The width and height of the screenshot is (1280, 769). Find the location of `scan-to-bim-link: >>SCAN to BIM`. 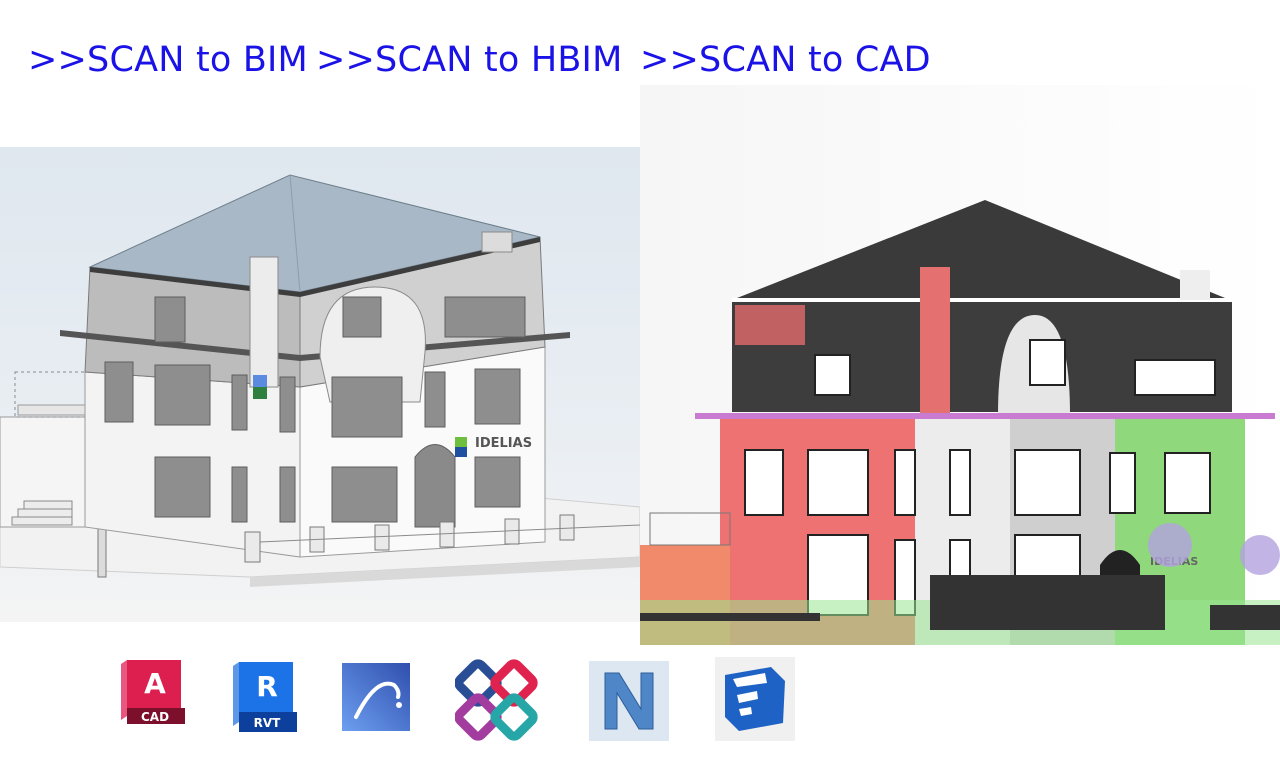

scan-to-bim-link: >>SCAN to BIM is located at coordinates (168, 60).